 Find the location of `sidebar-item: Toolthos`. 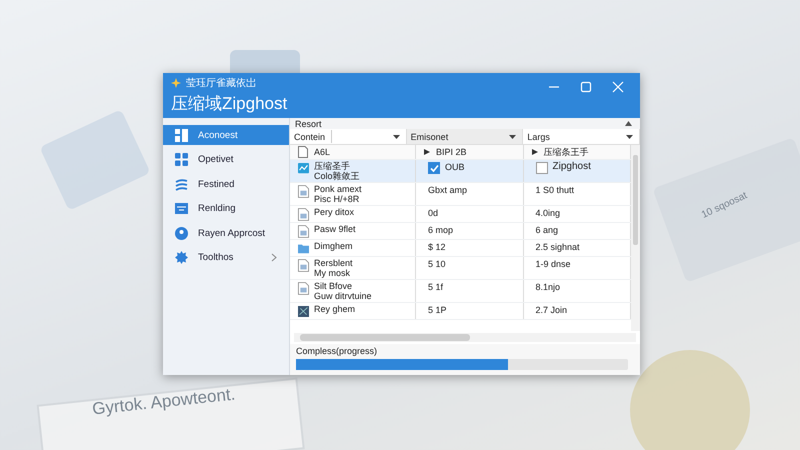

sidebar-item: Toolthos is located at coordinates (226, 258).